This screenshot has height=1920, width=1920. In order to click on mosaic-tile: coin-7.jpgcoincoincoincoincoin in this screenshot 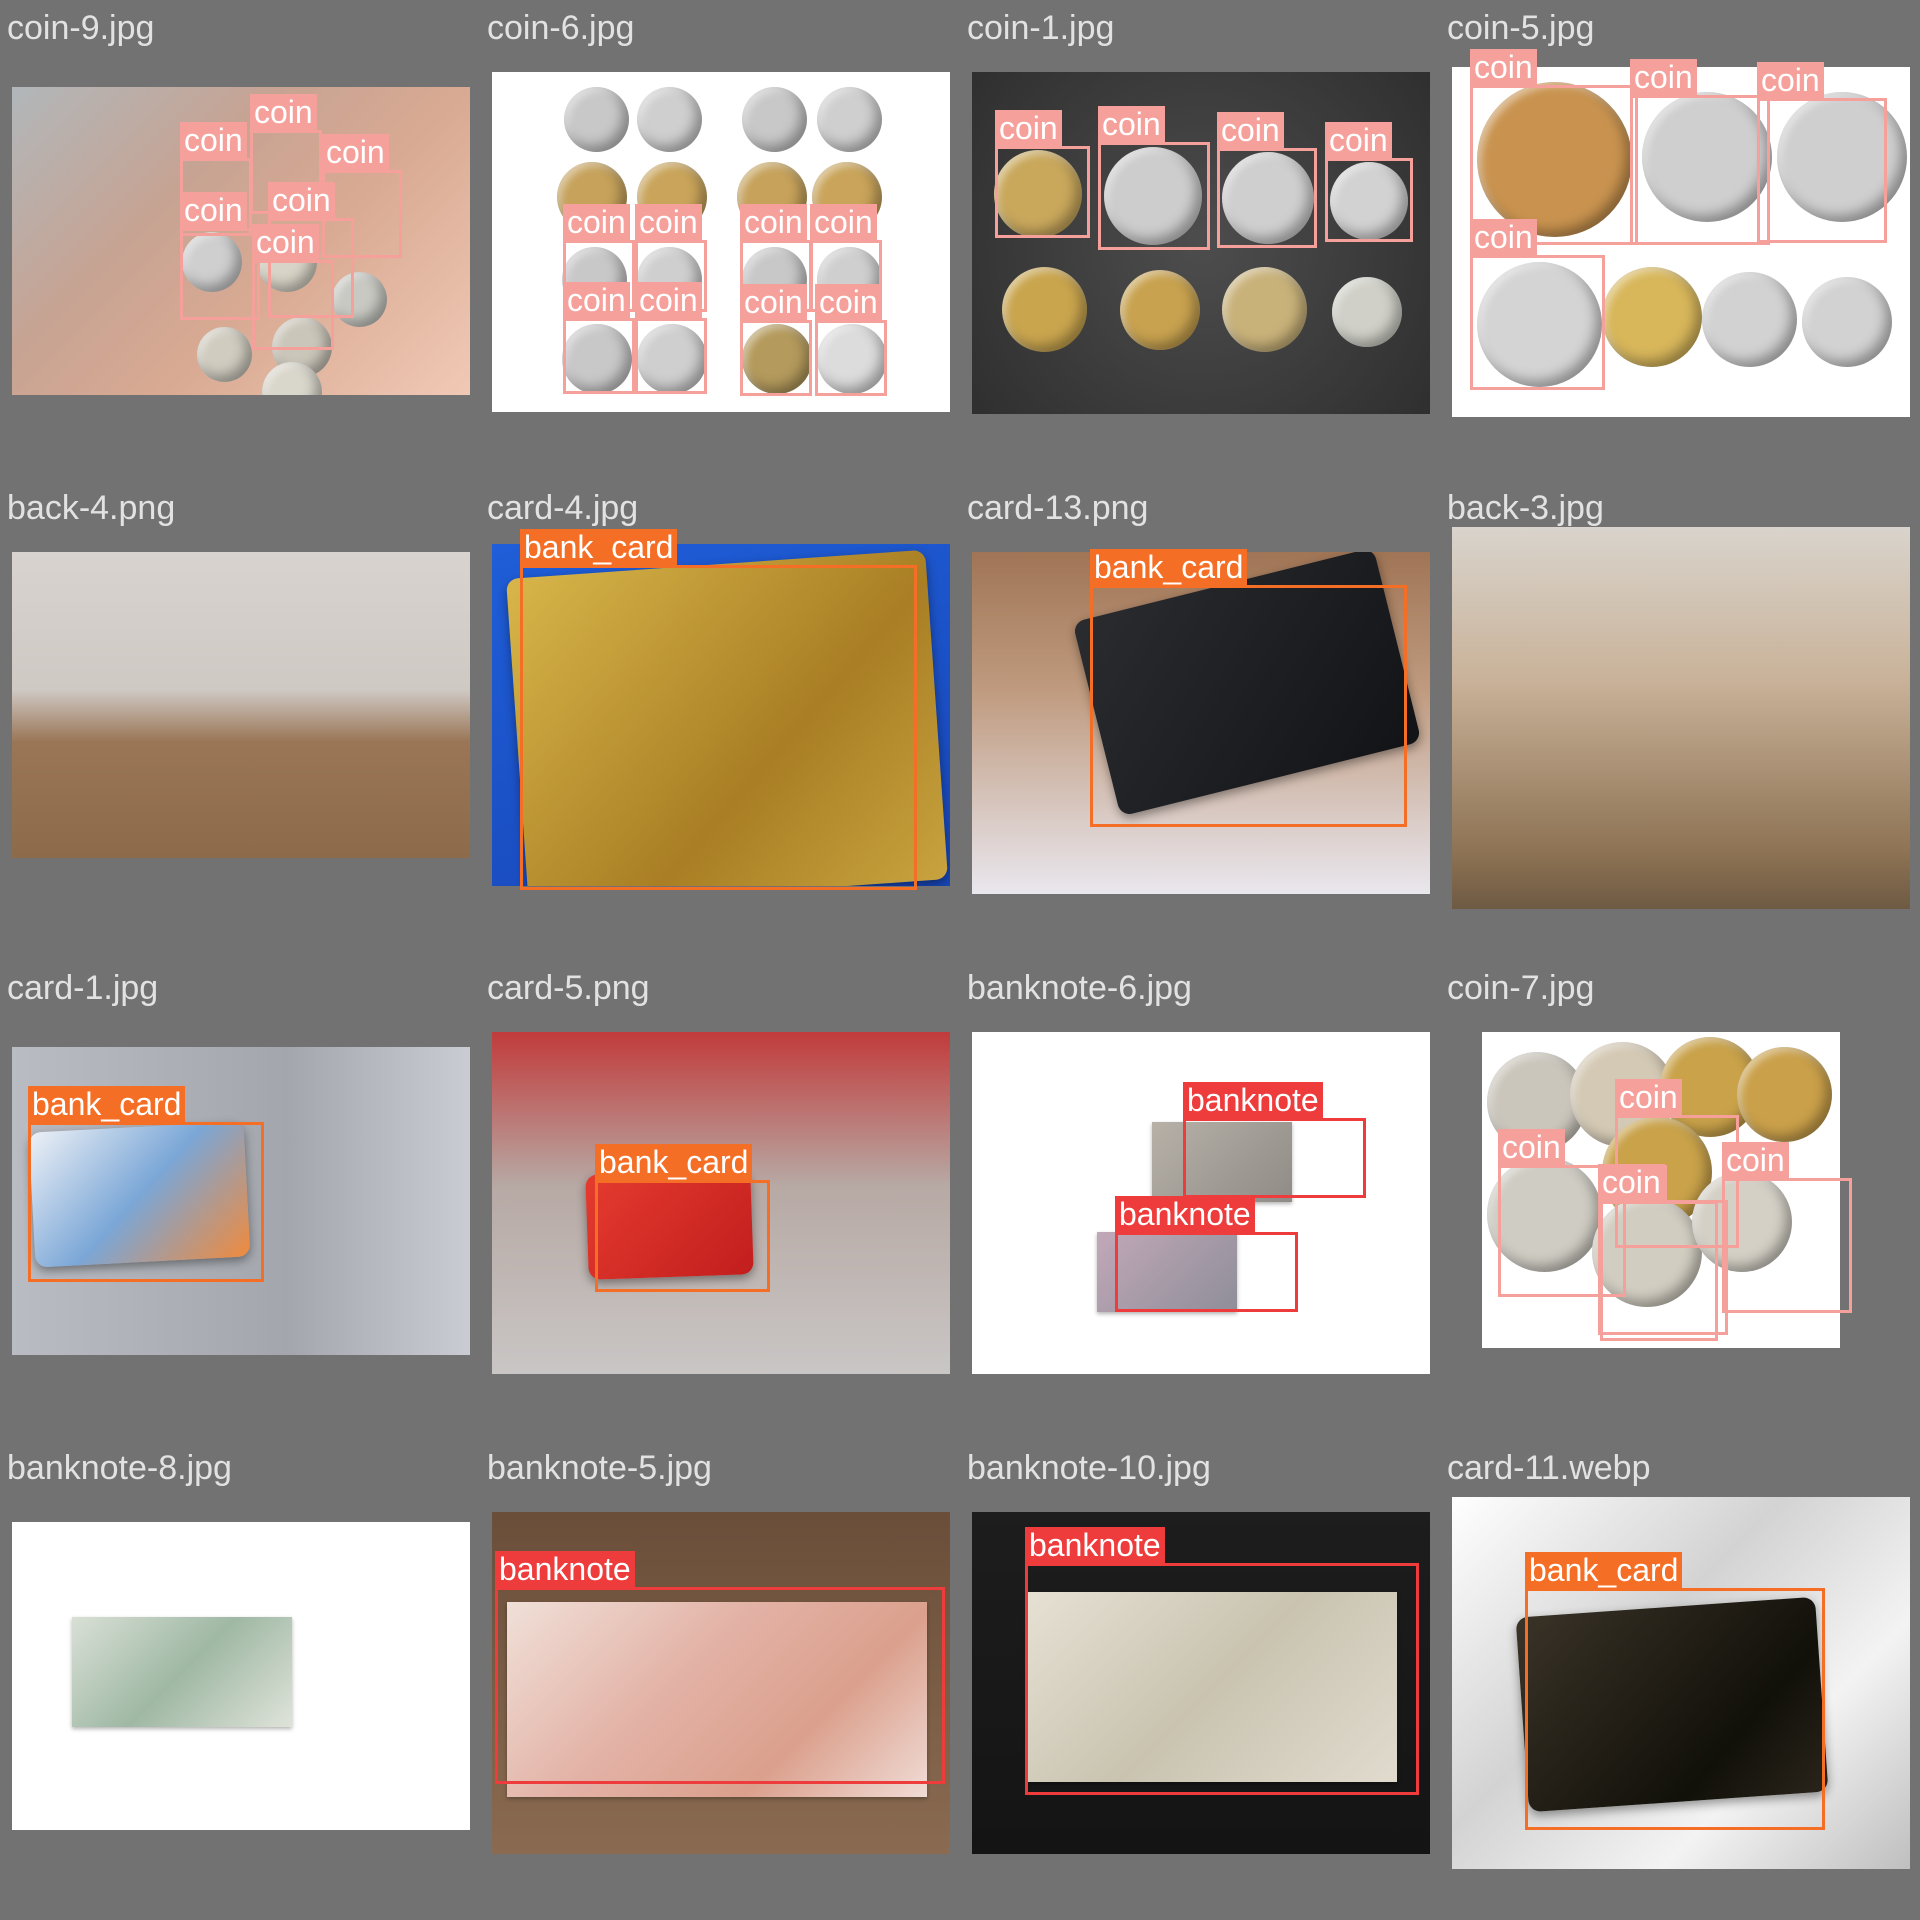, I will do `click(1680, 1200)`.